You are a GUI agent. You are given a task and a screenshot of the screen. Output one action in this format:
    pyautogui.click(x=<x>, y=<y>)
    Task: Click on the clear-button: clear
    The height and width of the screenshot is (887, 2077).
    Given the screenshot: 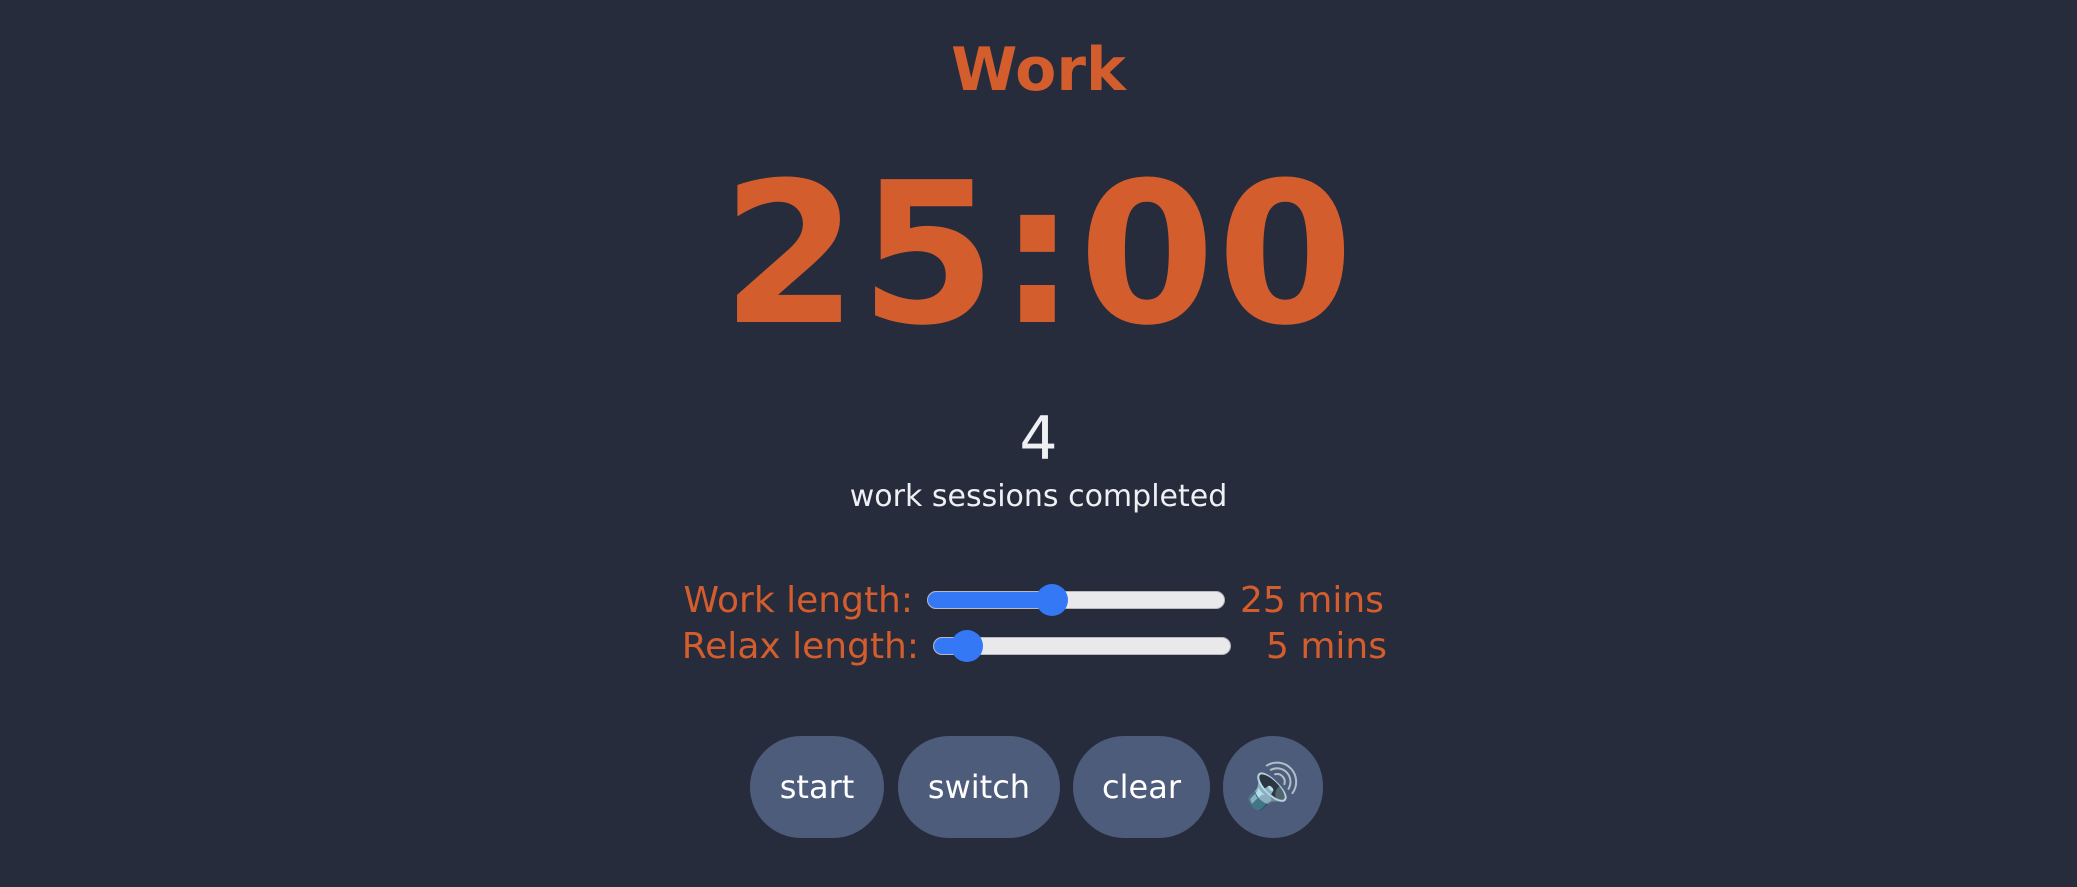 What is the action you would take?
    pyautogui.click(x=1141, y=787)
    